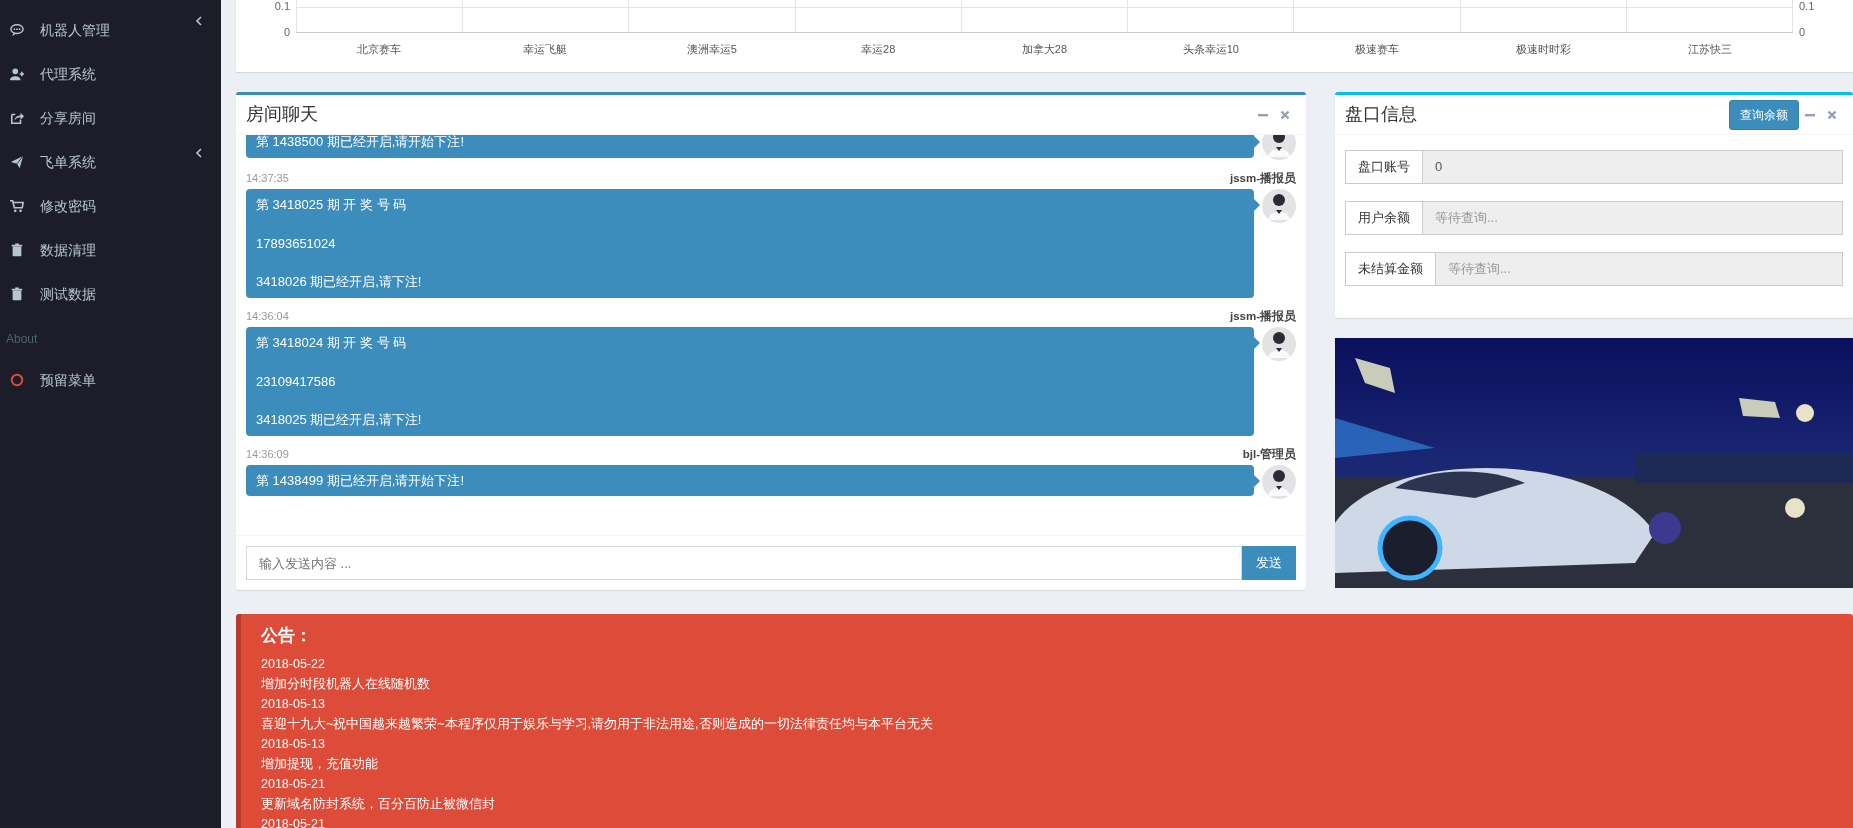  I want to click on axis-label: 幸运飞艇, so click(545, 49).